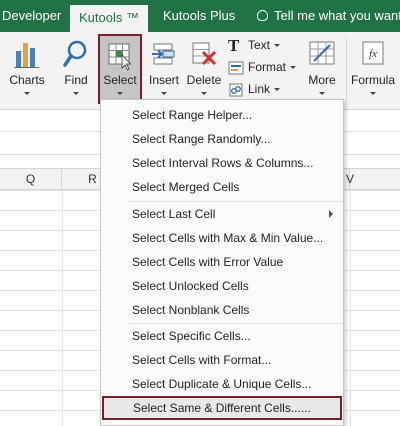 Image resolution: width=400 pixels, height=426 pixels. I want to click on select-cells-icon, so click(120, 57).